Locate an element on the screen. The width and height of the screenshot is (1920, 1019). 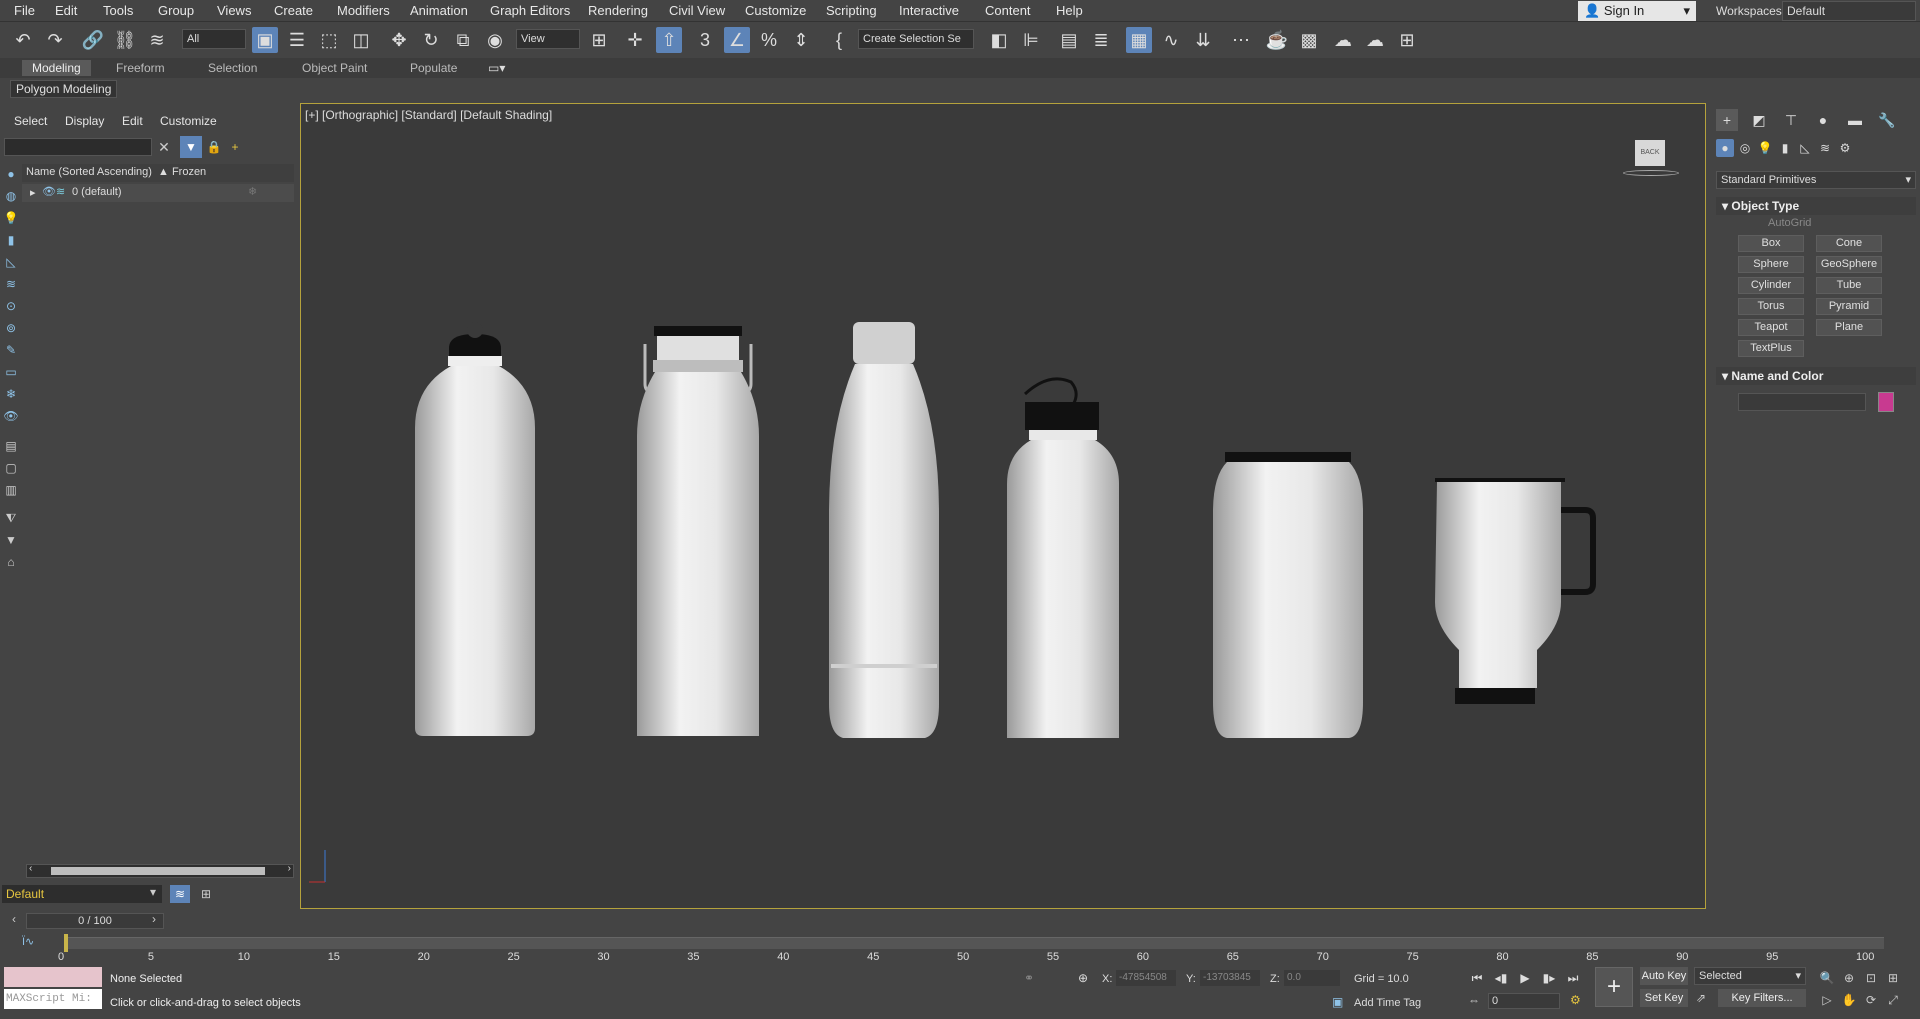
scene-search-input is located at coordinates (78, 147).